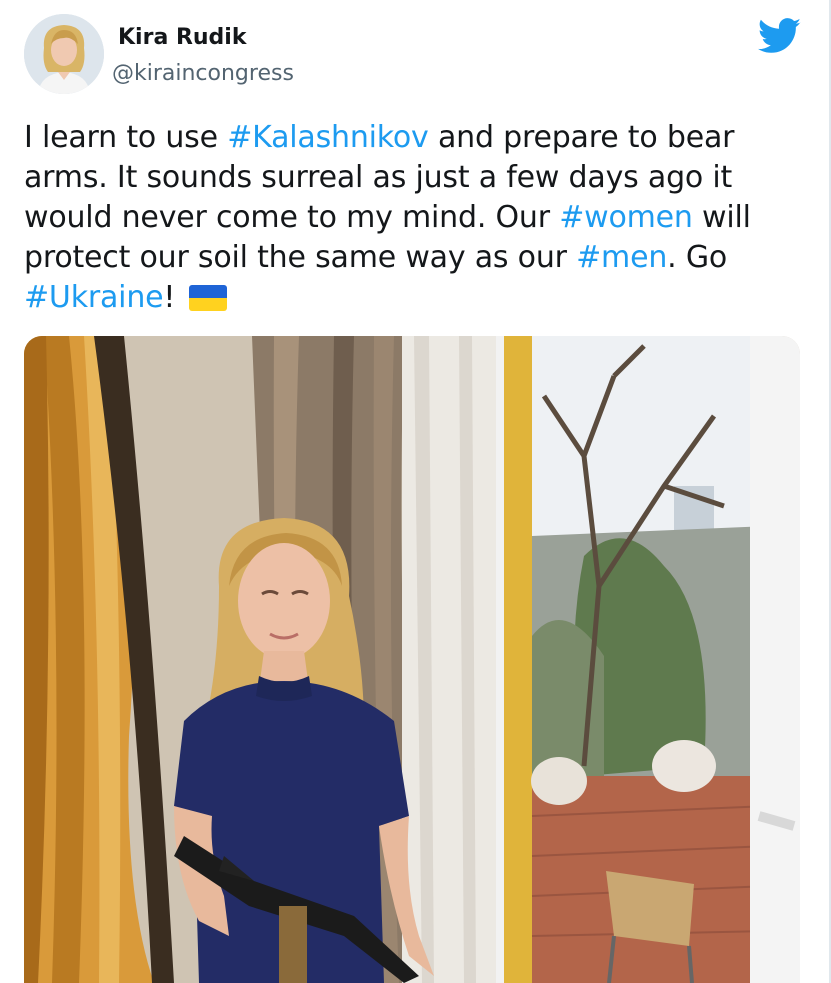  Describe the element at coordinates (626, 217) in the screenshot. I see `hashtag-women: #women` at that location.